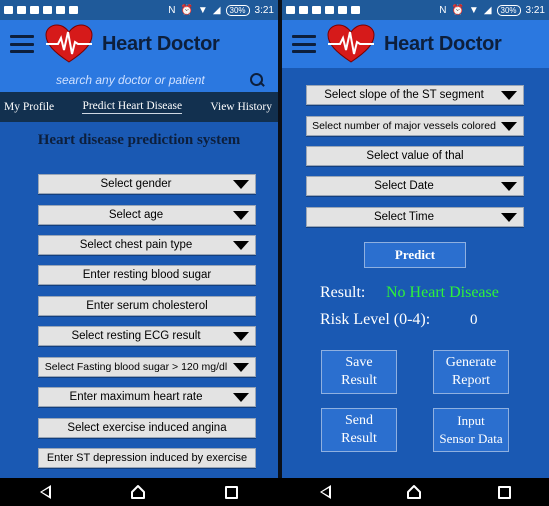  I want to click on save-result-button: Save Result, so click(359, 372).